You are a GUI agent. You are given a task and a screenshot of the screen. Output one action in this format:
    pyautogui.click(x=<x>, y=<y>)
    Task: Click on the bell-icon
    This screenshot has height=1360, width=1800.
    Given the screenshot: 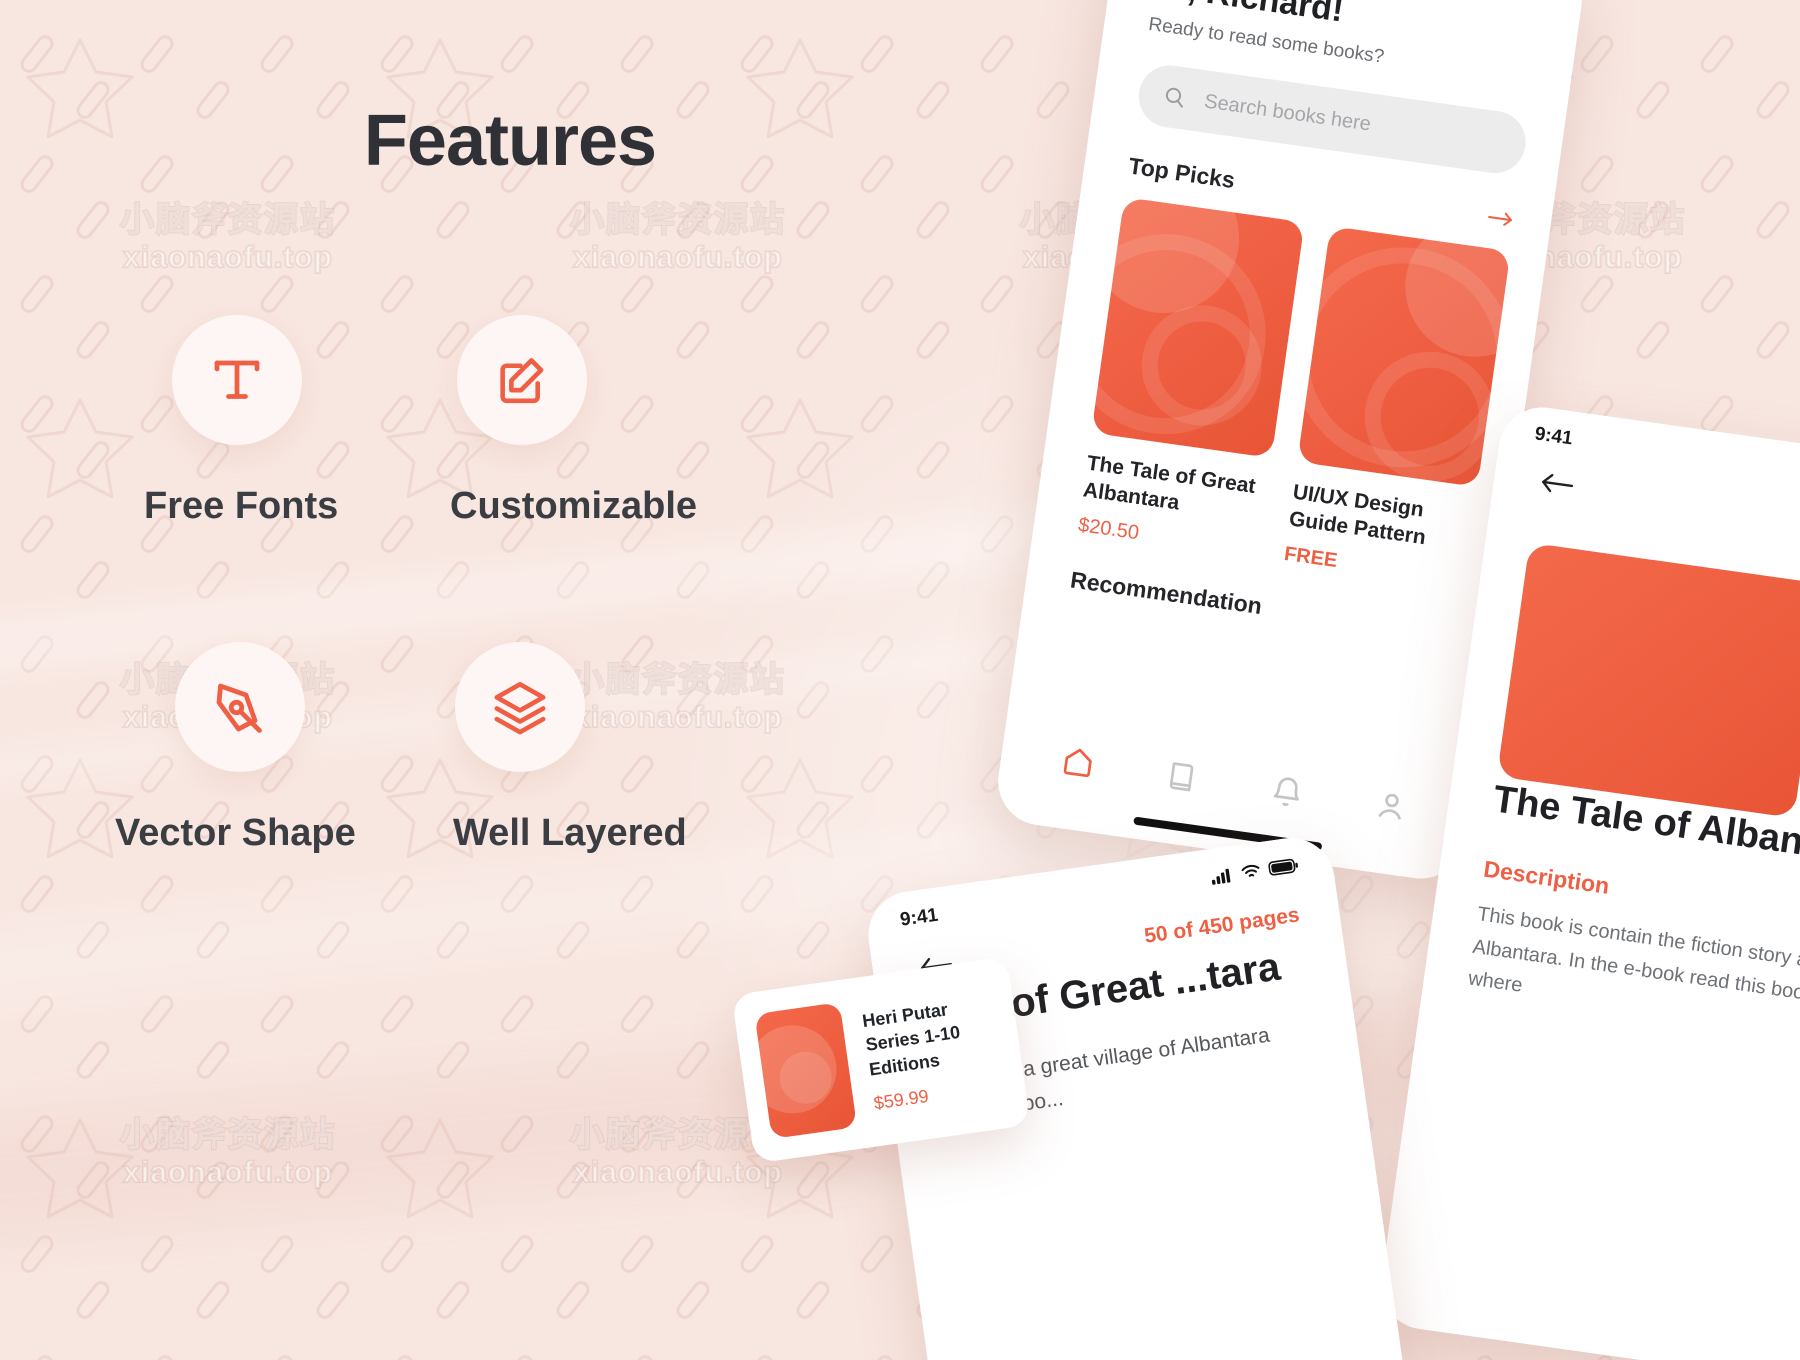 What is the action you would take?
    pyautogui.click(x=1287, y=791)
    